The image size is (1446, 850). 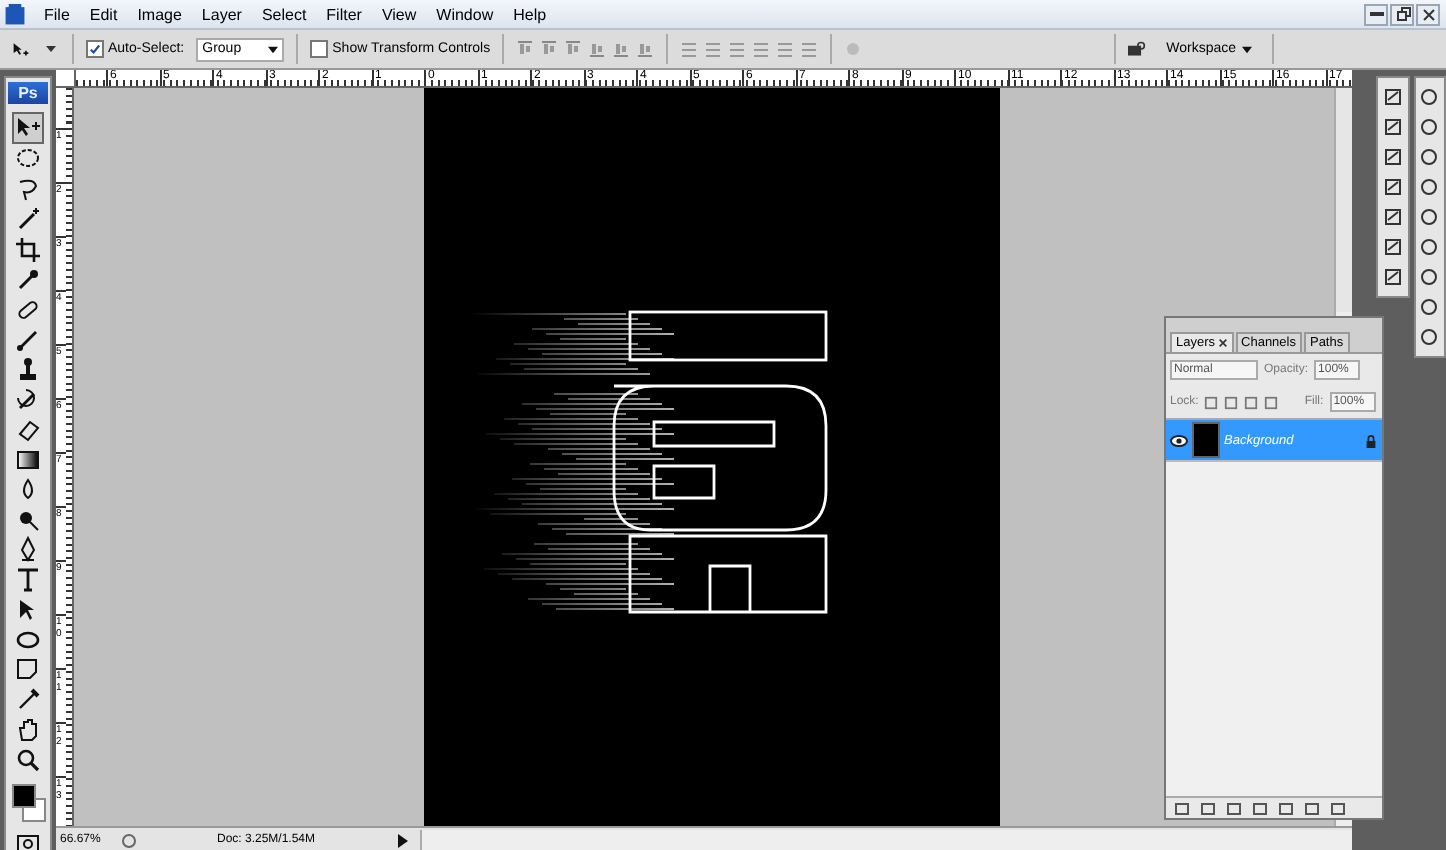 I want to click on quick-mask-icon, so click(x=28, y=840).